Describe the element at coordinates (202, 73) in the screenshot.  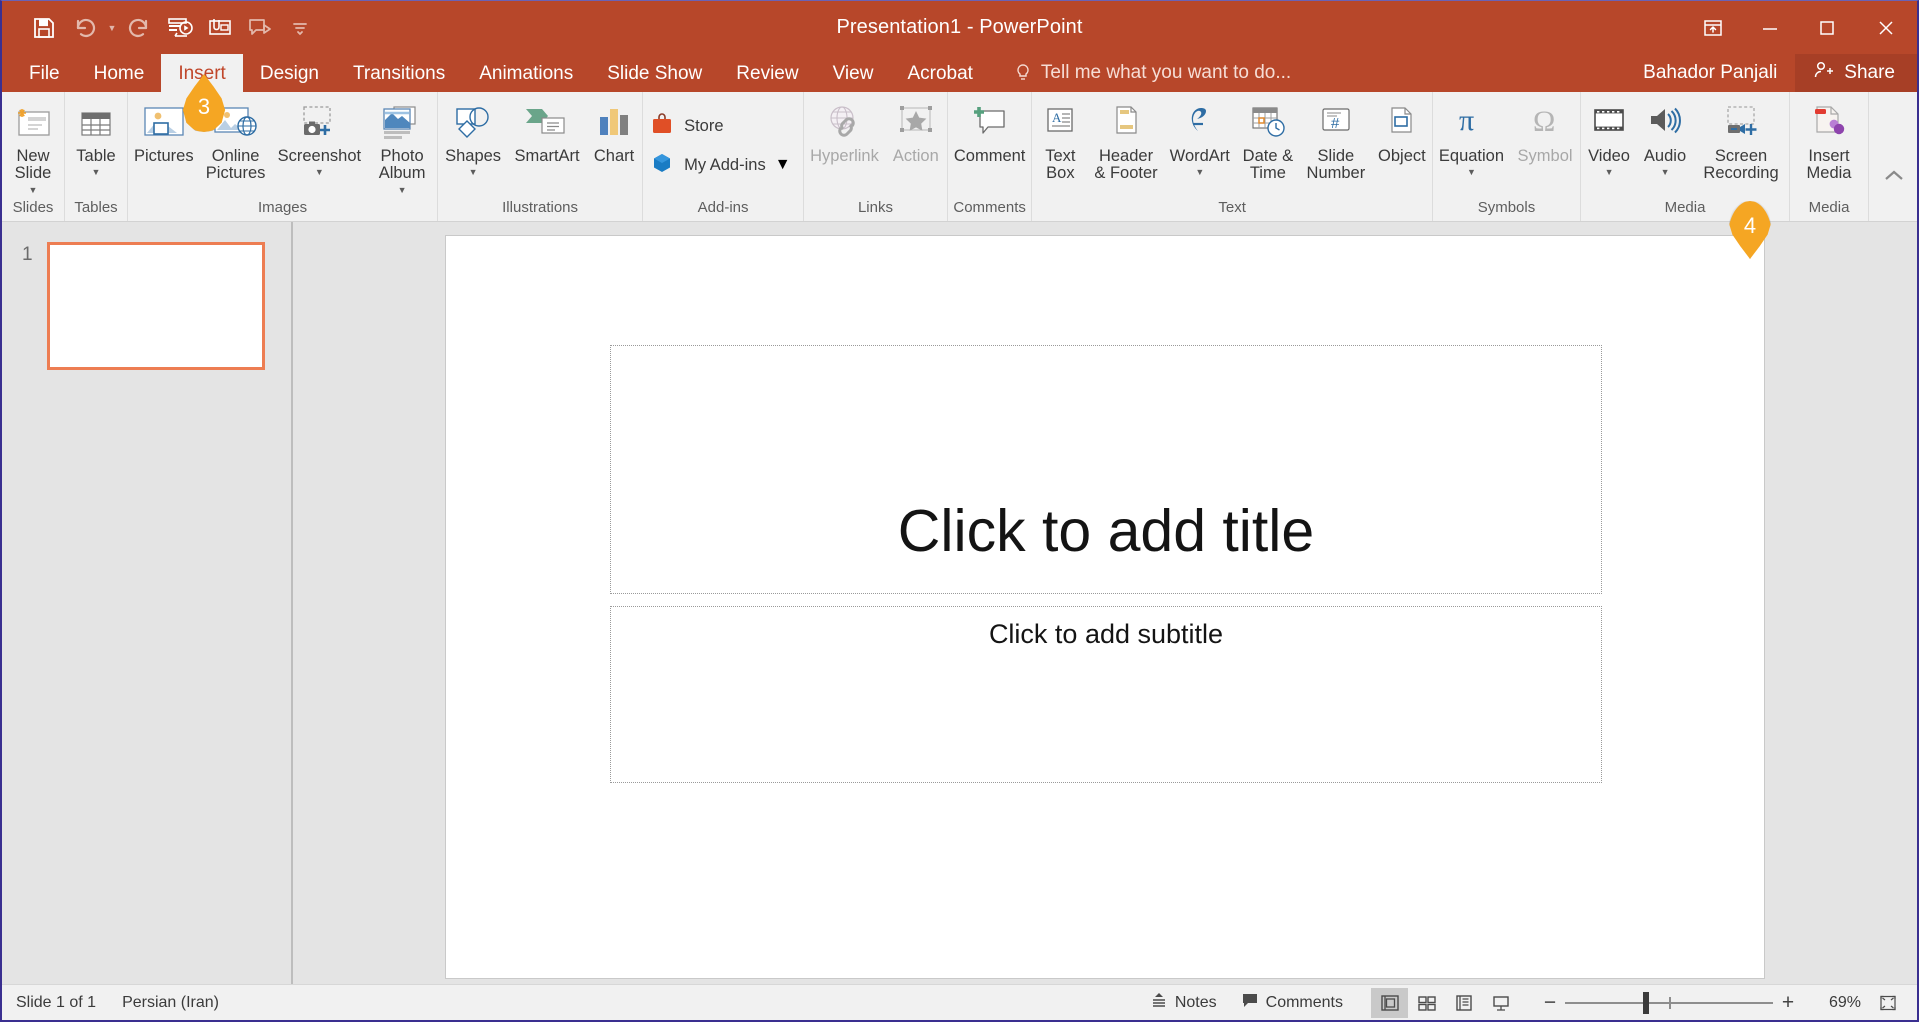
I see `tab-insert: Insert` at that location.